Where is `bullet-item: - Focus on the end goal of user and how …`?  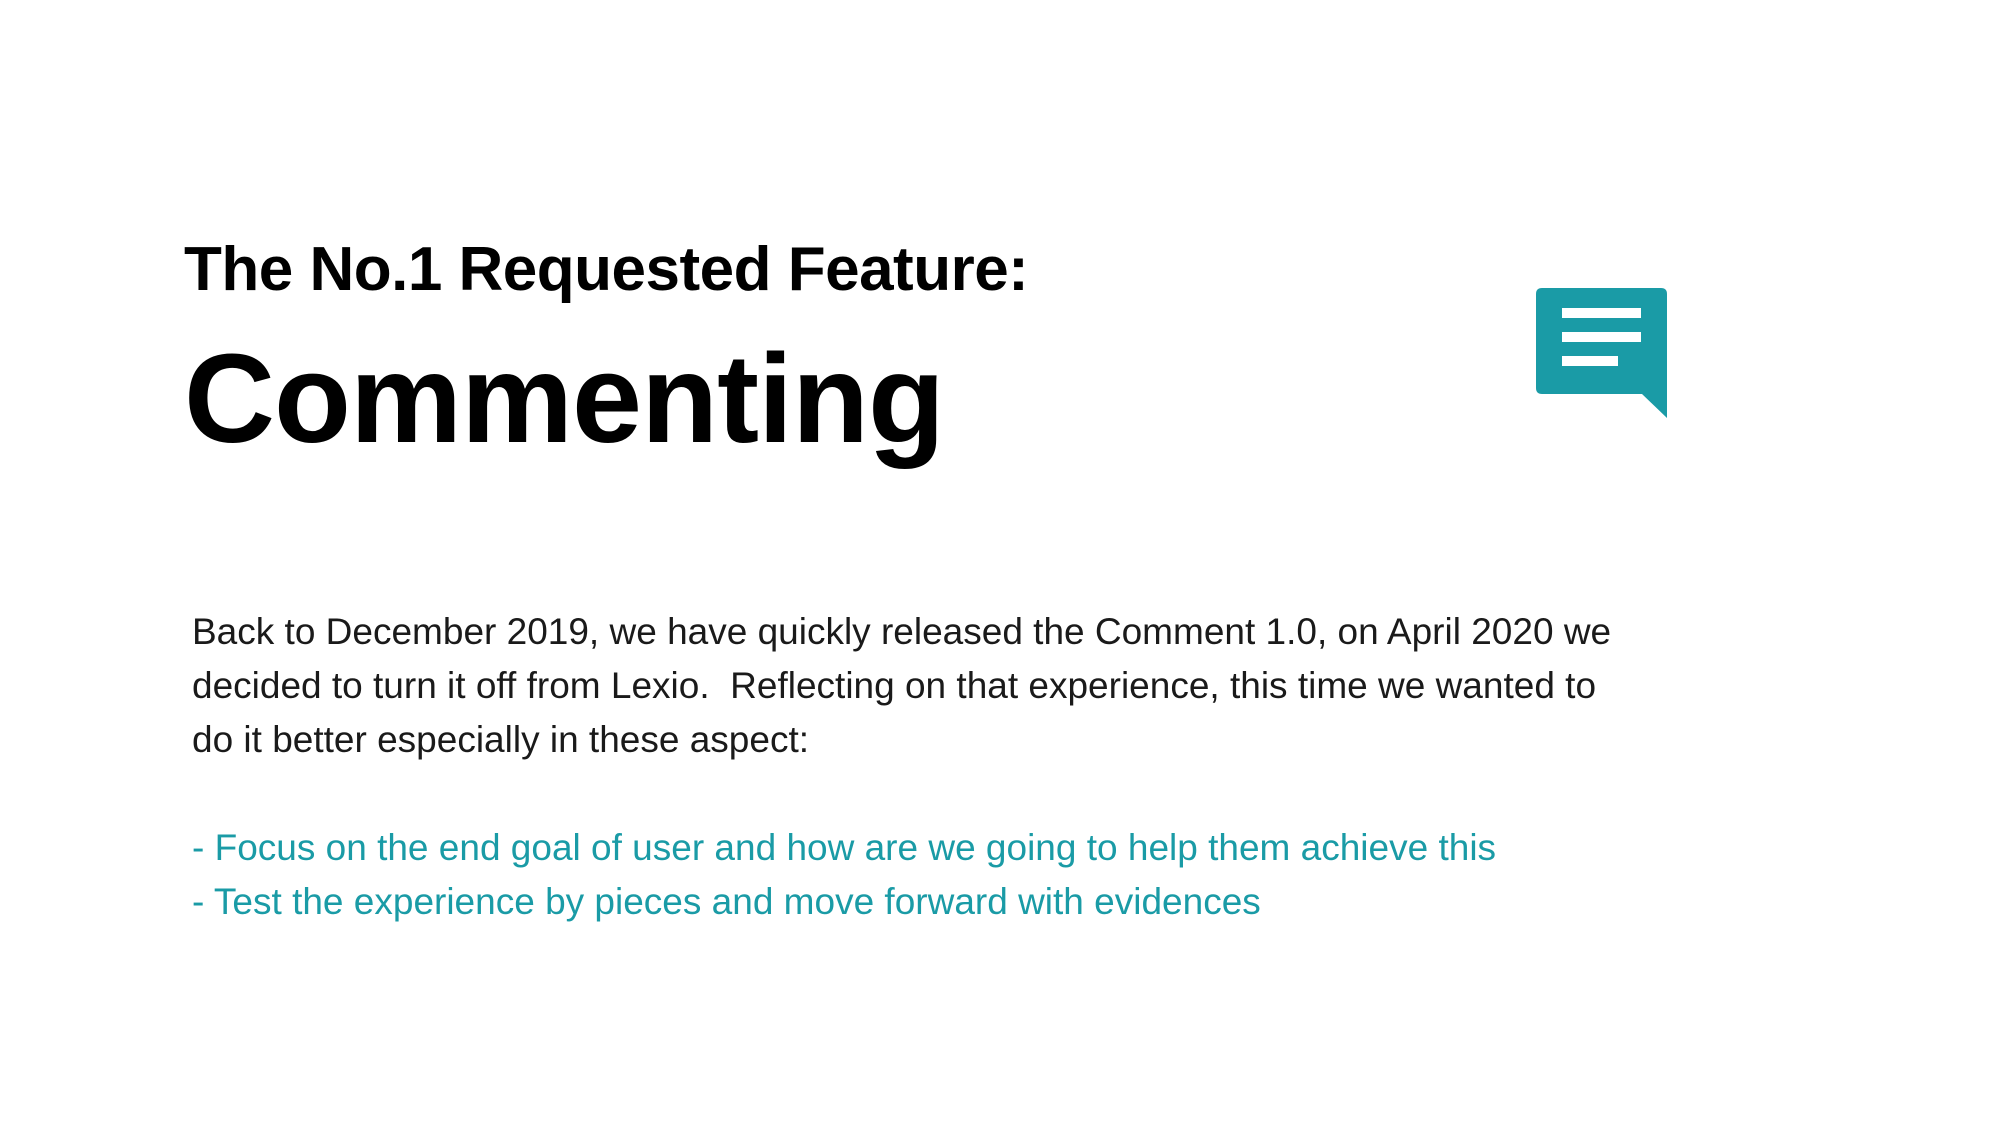 bullet-item: - Focus on the end goal of user and how … is located at coordinates (844, 847).